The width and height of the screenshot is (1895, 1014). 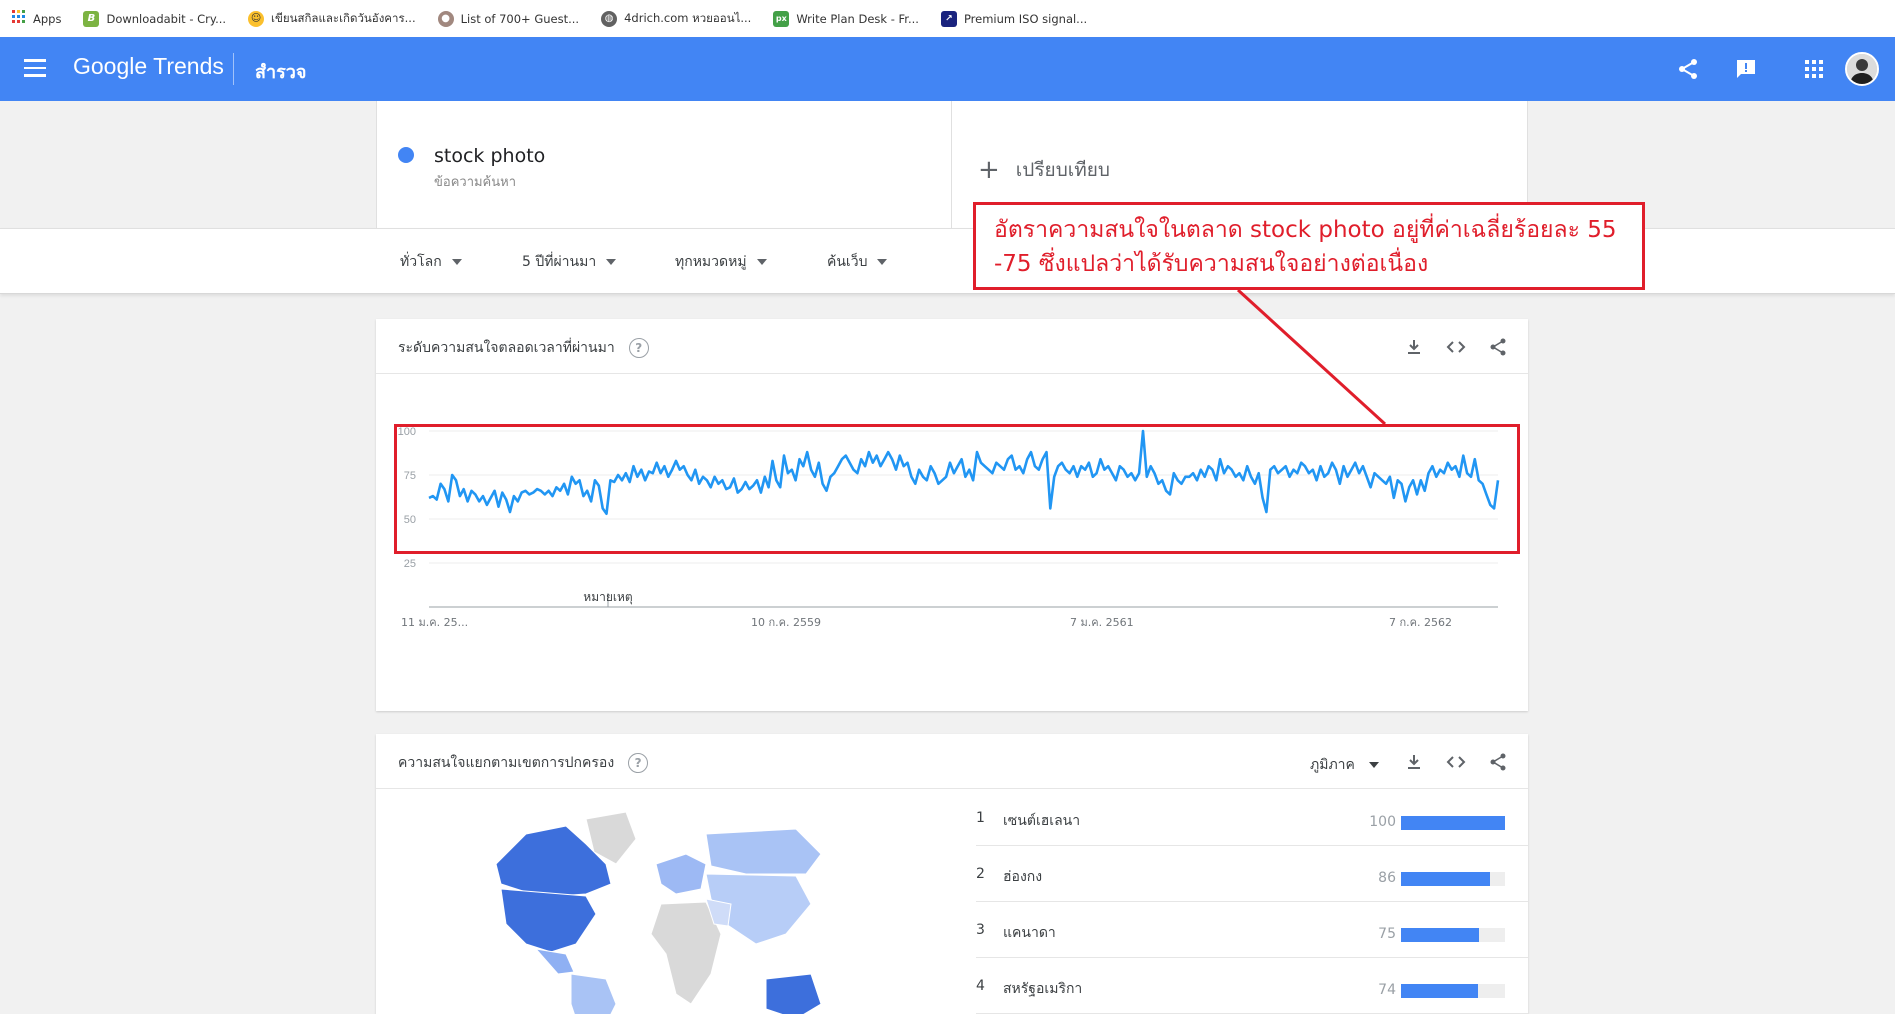 What do you see at coordinates (1043, 989) in the screenshot?
I see `region-name: สหรัฐอเมริกา` at bounding box center [1043, 989].